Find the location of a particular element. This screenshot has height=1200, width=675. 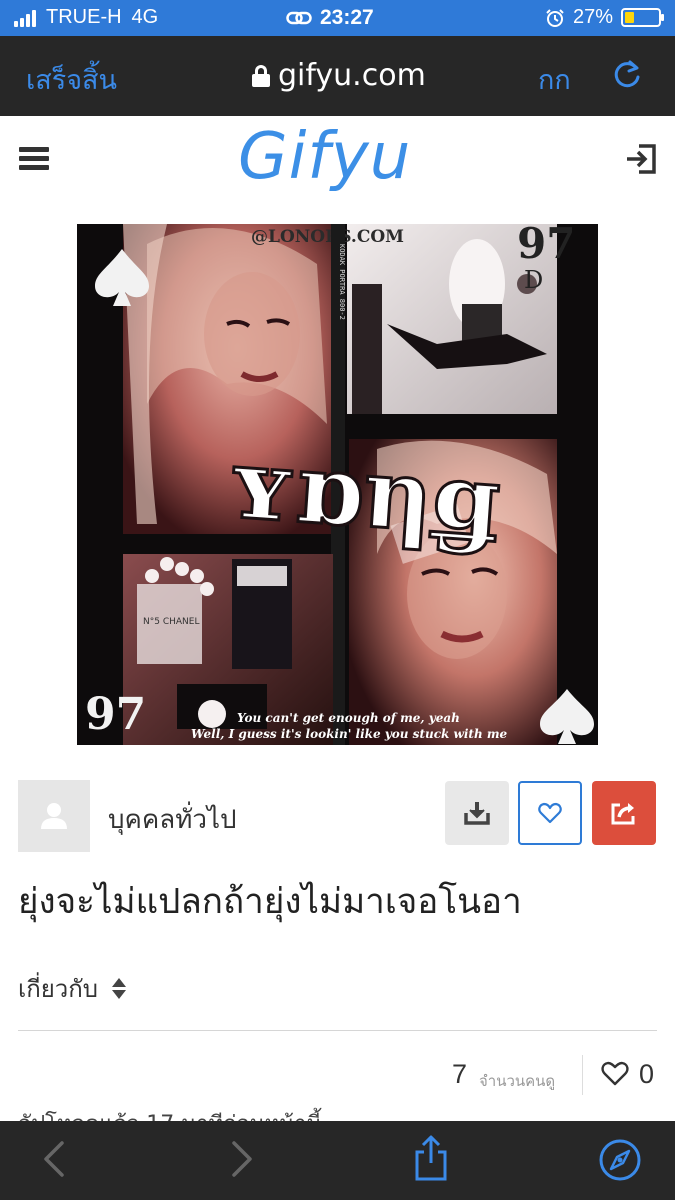

link-icon is located at coordinates (299, 18).